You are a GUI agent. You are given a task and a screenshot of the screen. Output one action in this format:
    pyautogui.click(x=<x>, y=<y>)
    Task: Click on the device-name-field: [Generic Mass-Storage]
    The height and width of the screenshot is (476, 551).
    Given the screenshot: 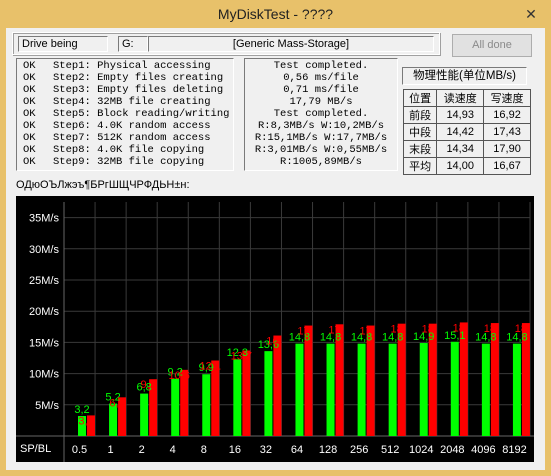 What is the action you would take?
    pyautogui.click(x=291, y=44)
    